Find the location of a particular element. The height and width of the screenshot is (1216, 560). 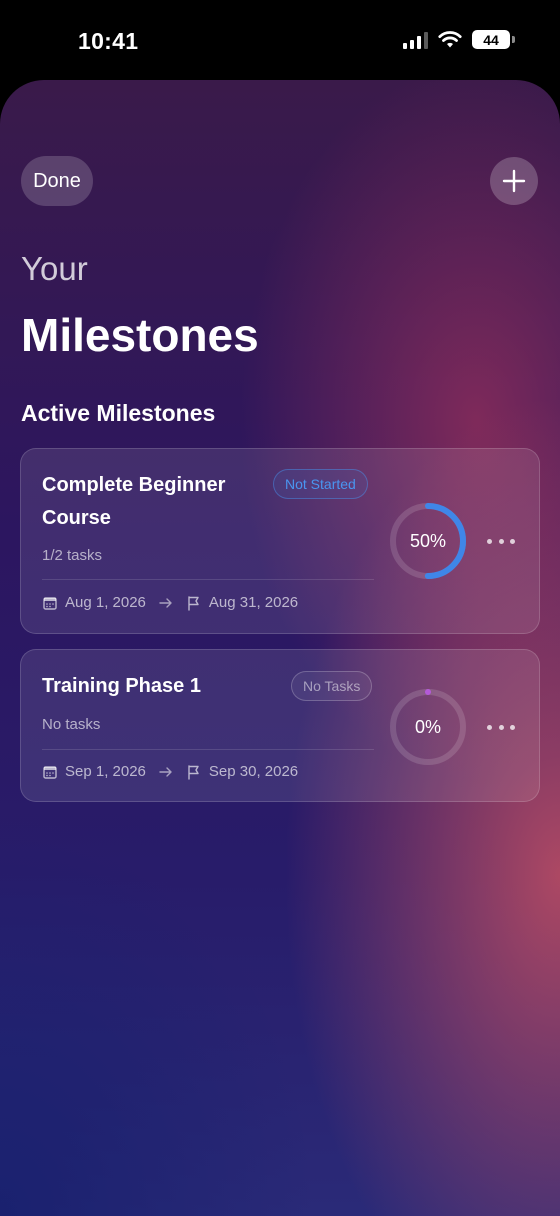

start-date: Aug 1, 2026 is located at coordinates (105, 602).